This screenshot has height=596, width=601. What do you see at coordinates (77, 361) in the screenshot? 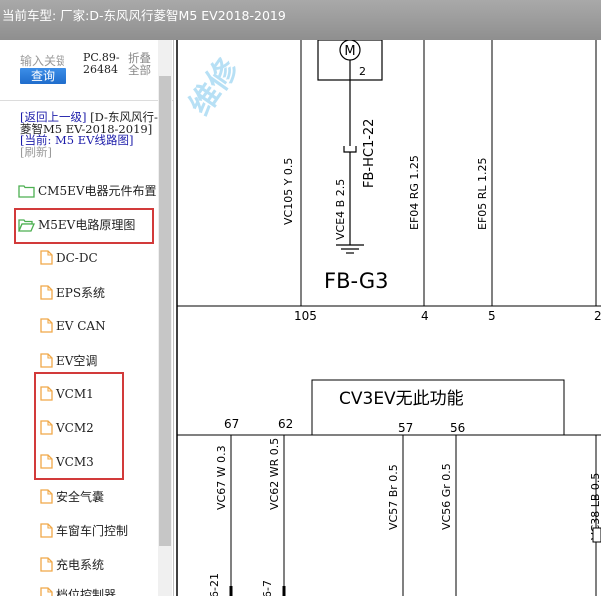
I see `tree-file-label: EV空调` at bounding box center [77, 361].